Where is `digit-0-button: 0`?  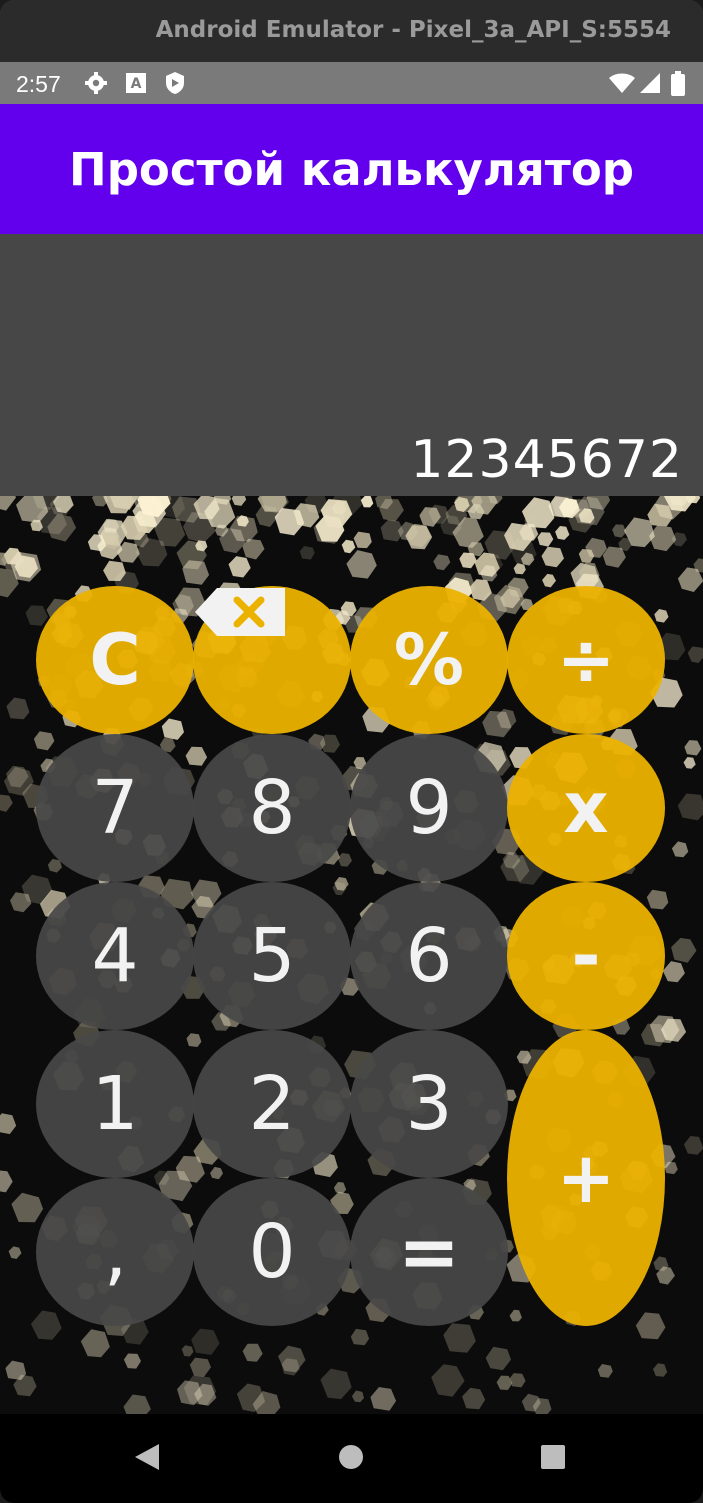 digit-0-button: 0 is located at coordinates (272, 1252).